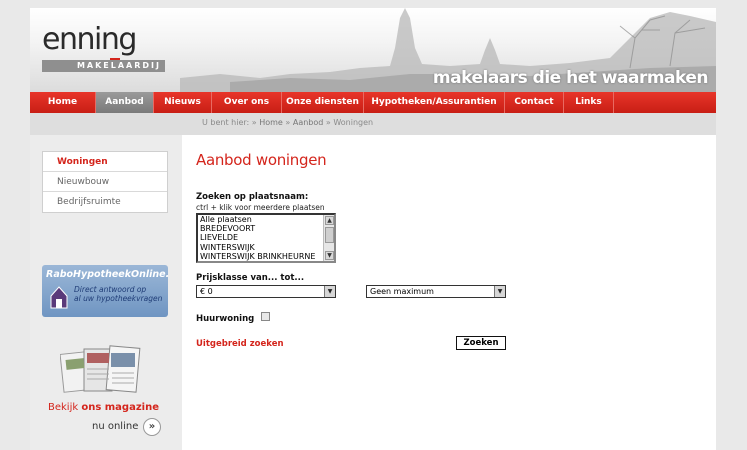  What do you see at coordinates (329, 220) in the screenshot?
I see `scroll-up-icon: ▲` at bounding box center [329, 220].